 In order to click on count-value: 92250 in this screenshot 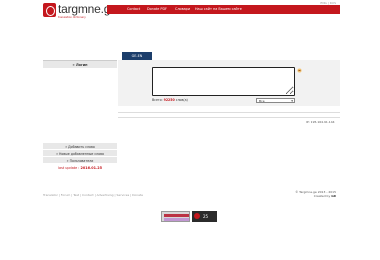, I will do `click(169, 100)`.